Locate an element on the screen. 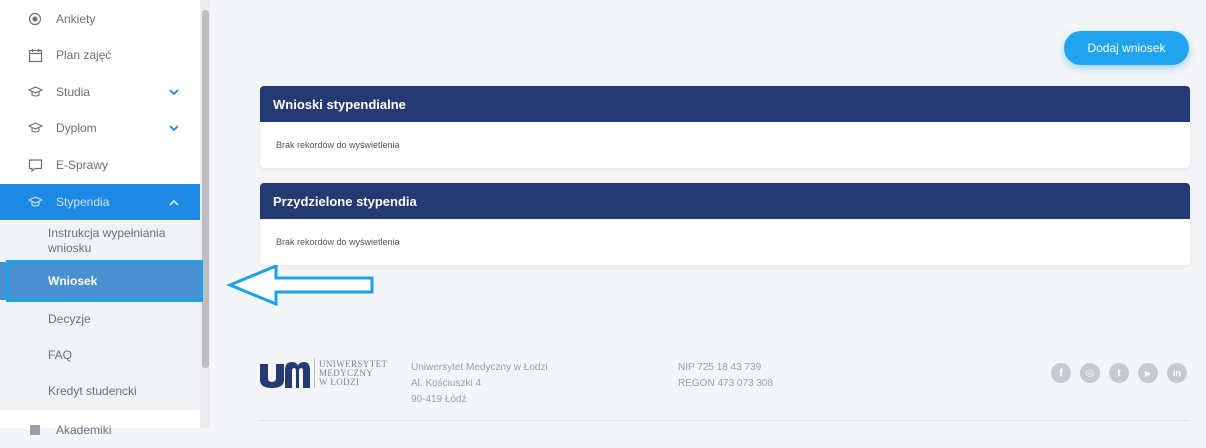  sidebar-subitem-wniosek: Wniosek is located at coordinates (100, 281).